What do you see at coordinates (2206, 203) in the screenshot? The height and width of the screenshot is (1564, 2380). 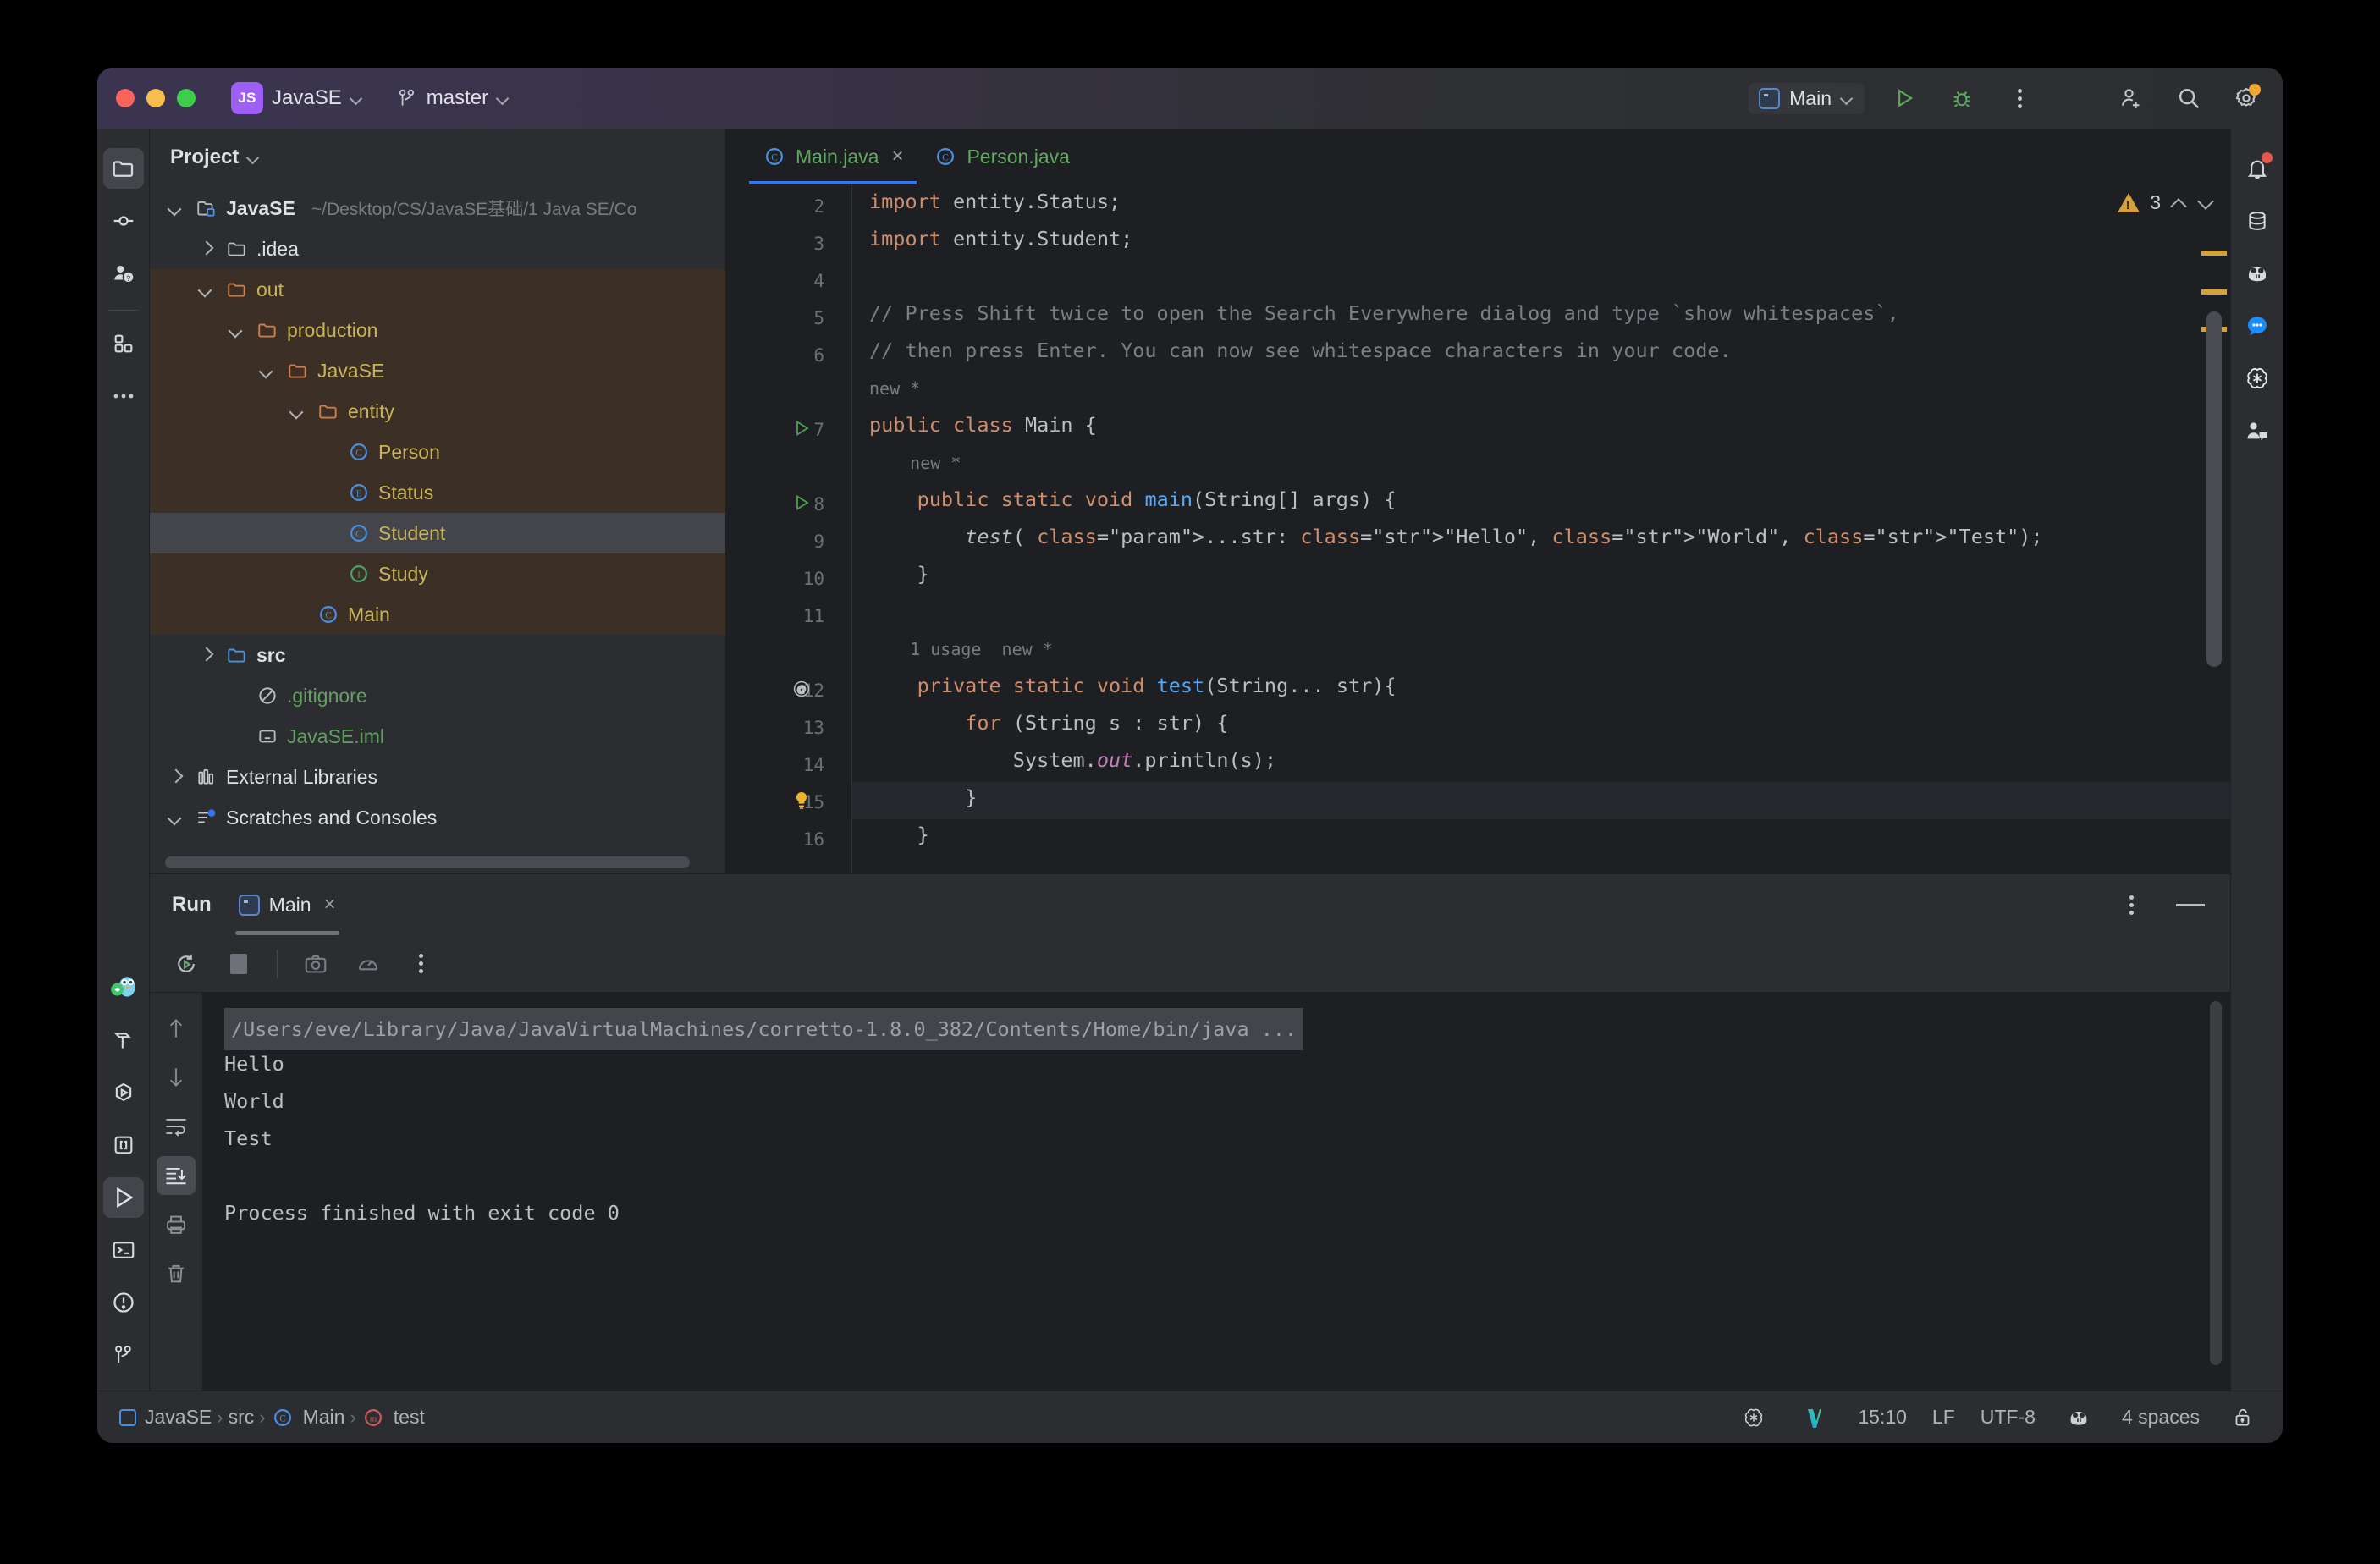 I see `next-problem-icon` at bounding box center [2206, 203].